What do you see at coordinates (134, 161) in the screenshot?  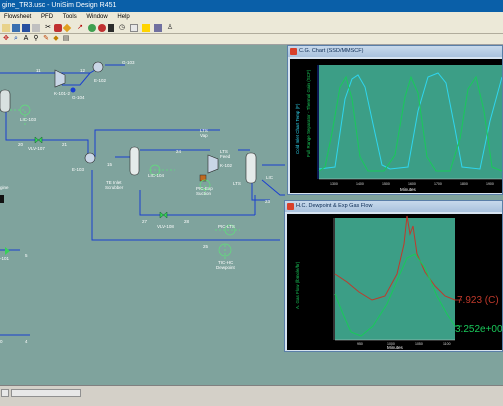 I see `te-inlet-scrubber` at bounding box center [134, 161].